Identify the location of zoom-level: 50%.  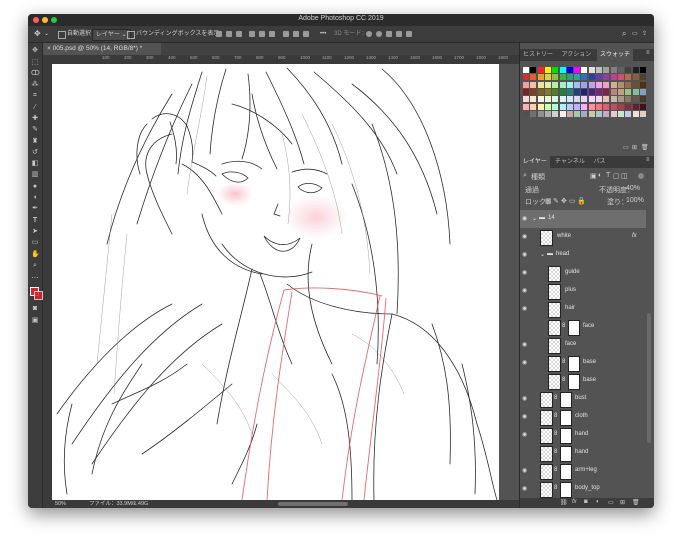
(60, 504).